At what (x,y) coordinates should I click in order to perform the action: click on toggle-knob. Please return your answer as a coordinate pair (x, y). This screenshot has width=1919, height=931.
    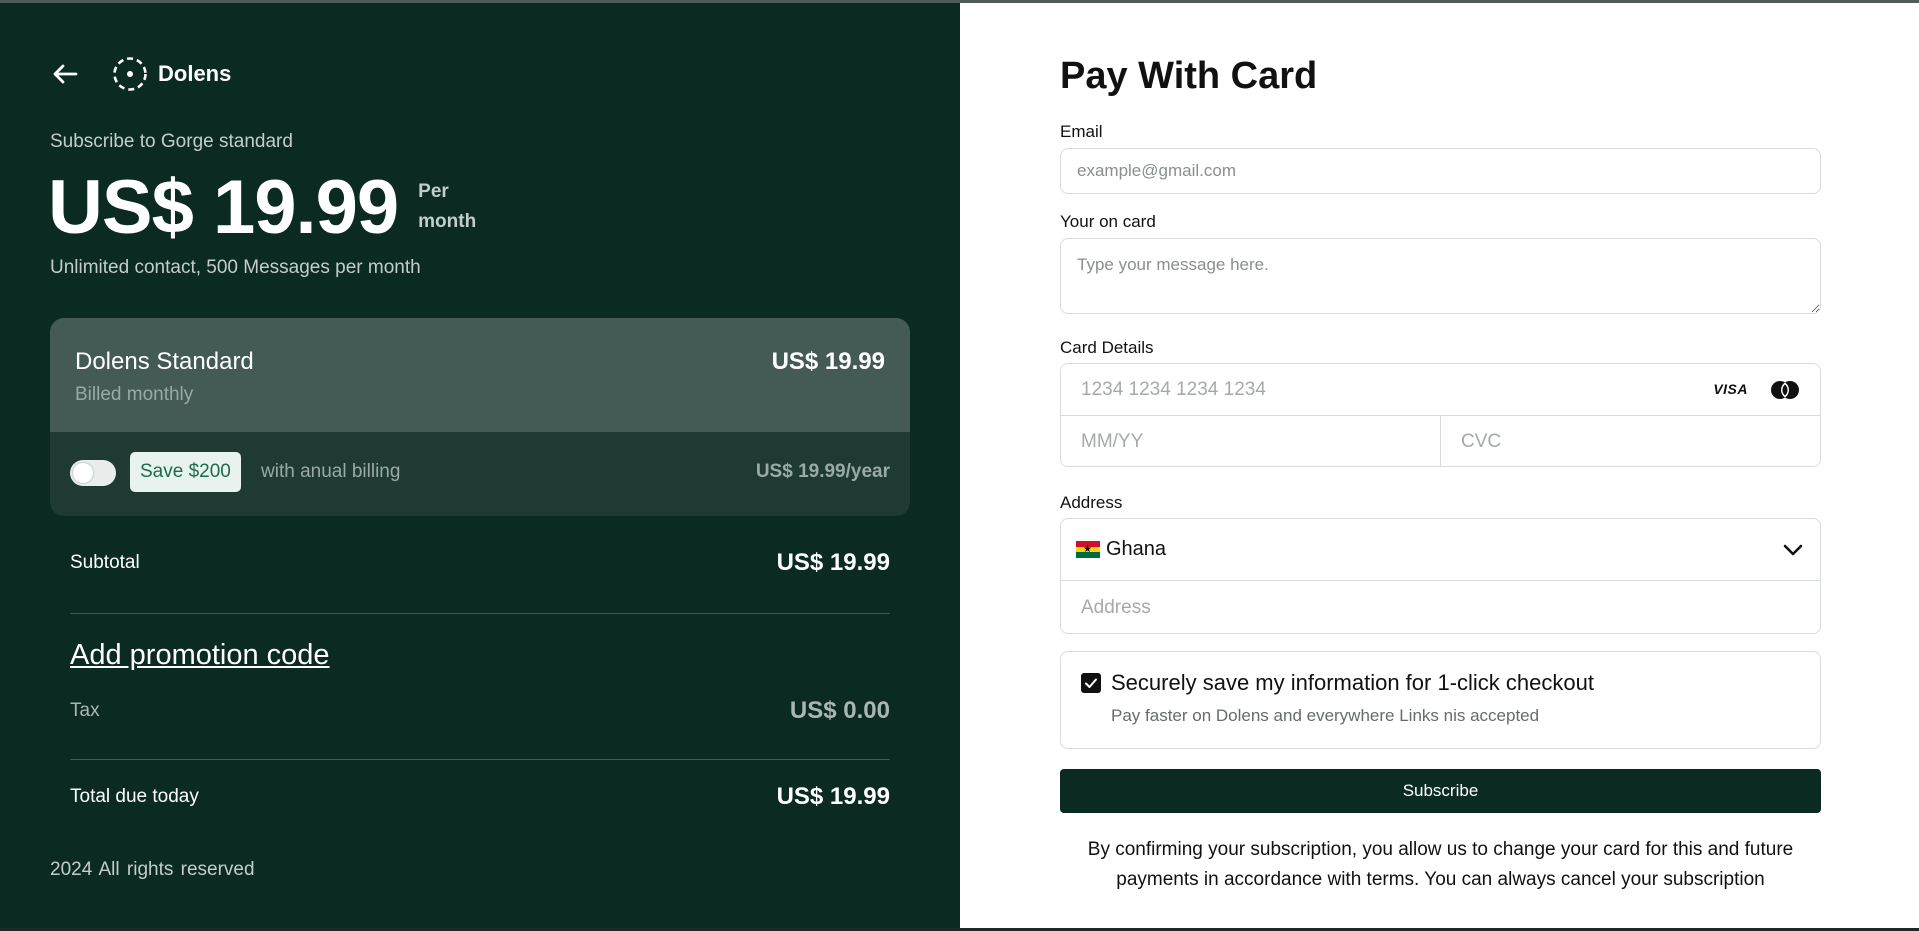
    Looking at the image, I should click on (83, 473).